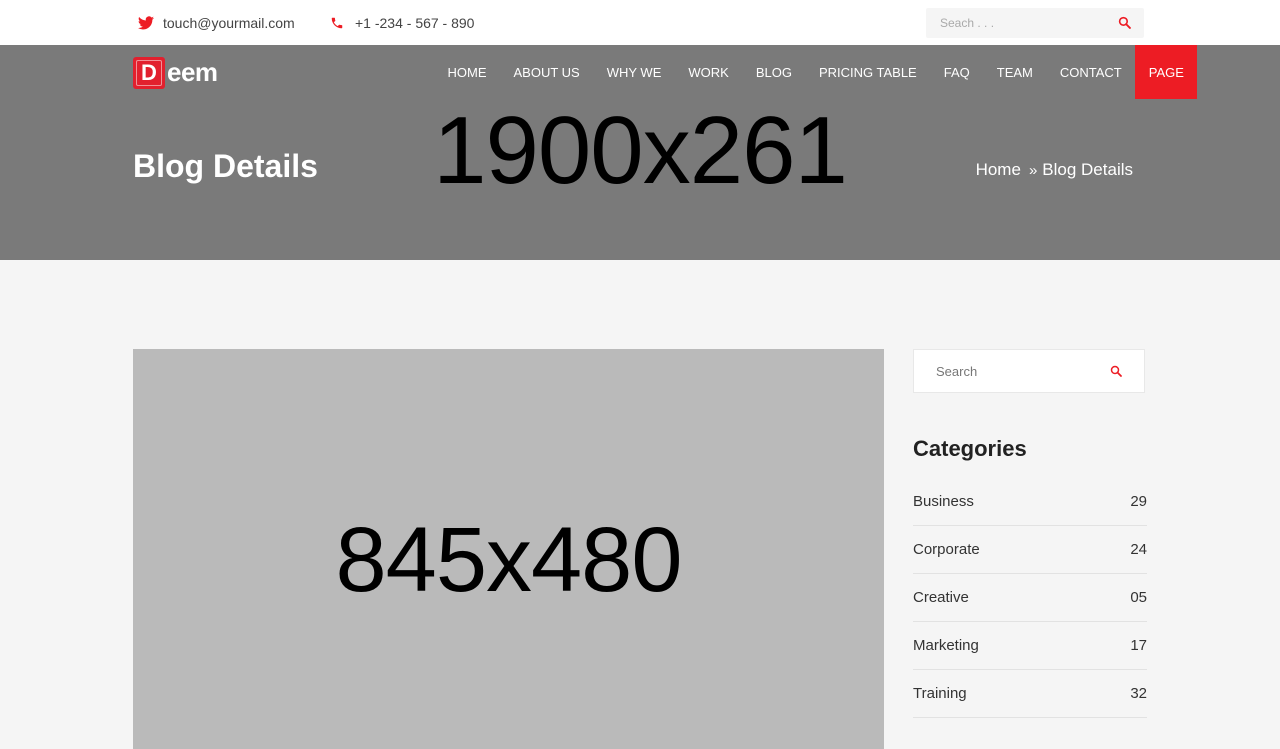 The height and width of the screenshot is (749, 1280). What do you see at coordinates (956, 72) in the screenshot?
I see `nav-faq: FAQ` at bounding box center [956, 72].